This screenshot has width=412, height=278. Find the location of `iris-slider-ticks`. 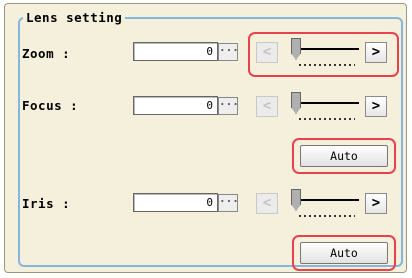

iris-slider-ticks is located at coordinates (327, 216).